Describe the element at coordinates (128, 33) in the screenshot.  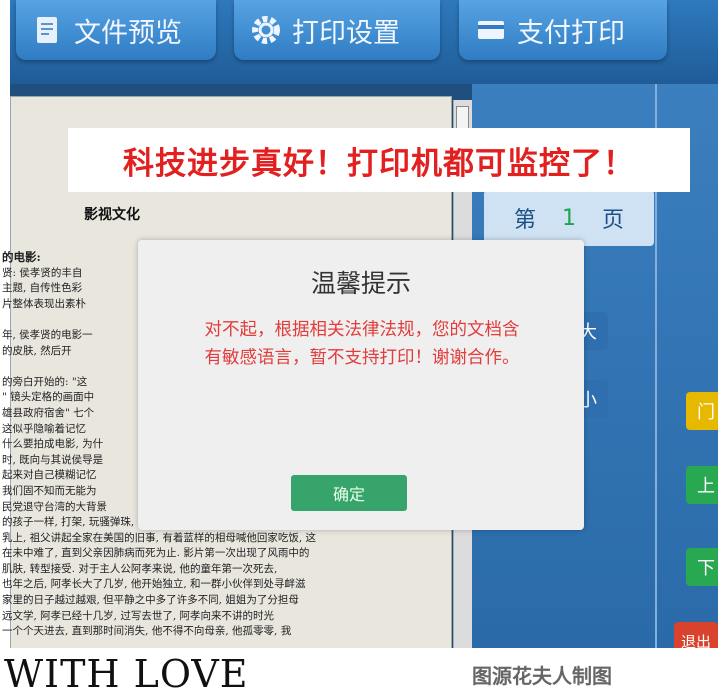
I see `file-preview-label: 文件预览` at that location.